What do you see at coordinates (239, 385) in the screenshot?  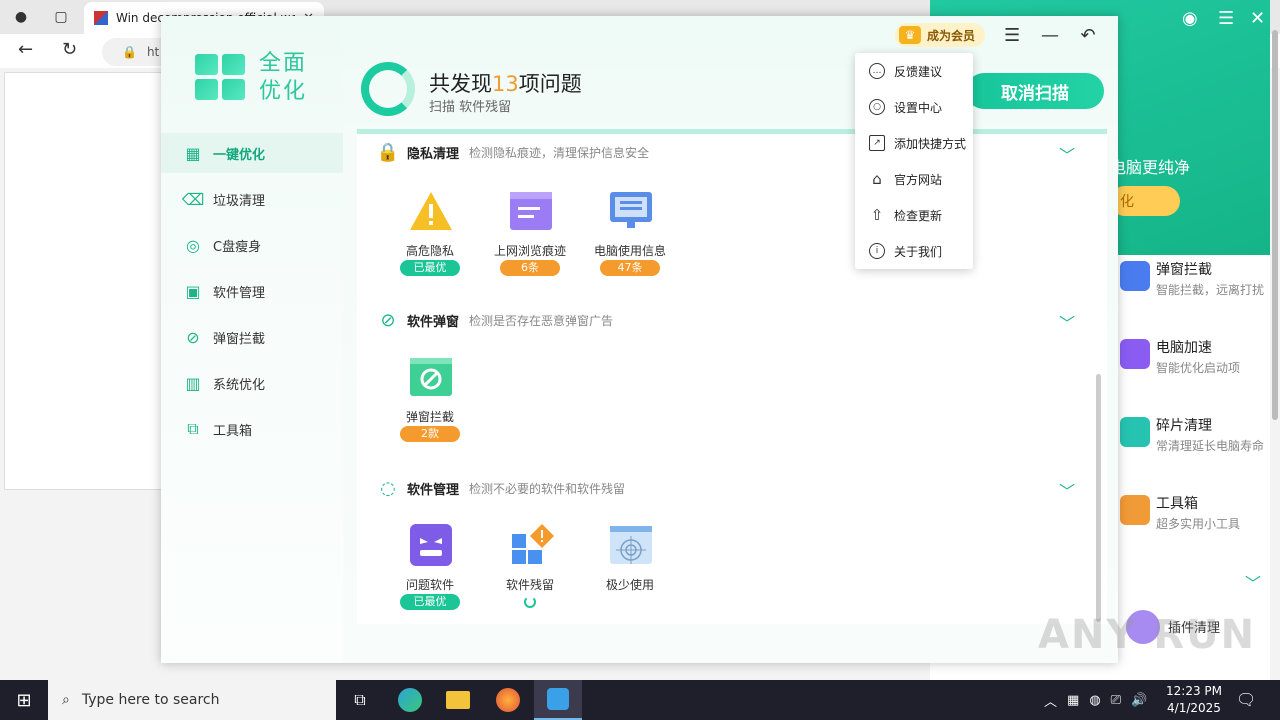 I see `sidebar-item-label: 系统优化` at bounding box center [239, 385].